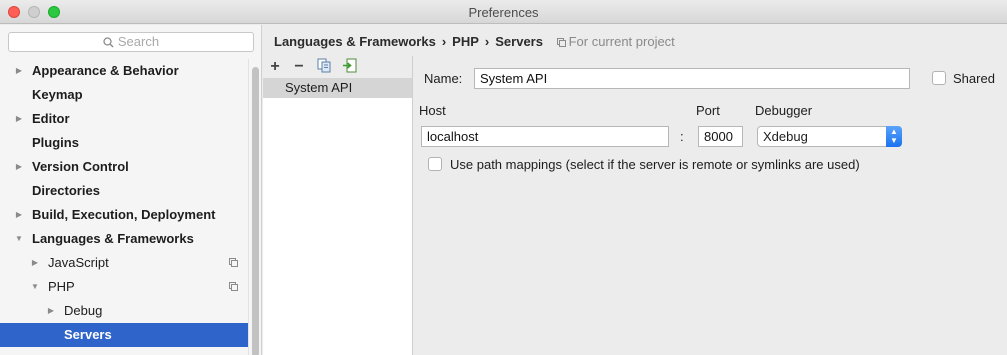 Image resolution: width=1007 pixels, height=355 pixels. I want to click on path-mappings-checkbox, so click(435, 164).